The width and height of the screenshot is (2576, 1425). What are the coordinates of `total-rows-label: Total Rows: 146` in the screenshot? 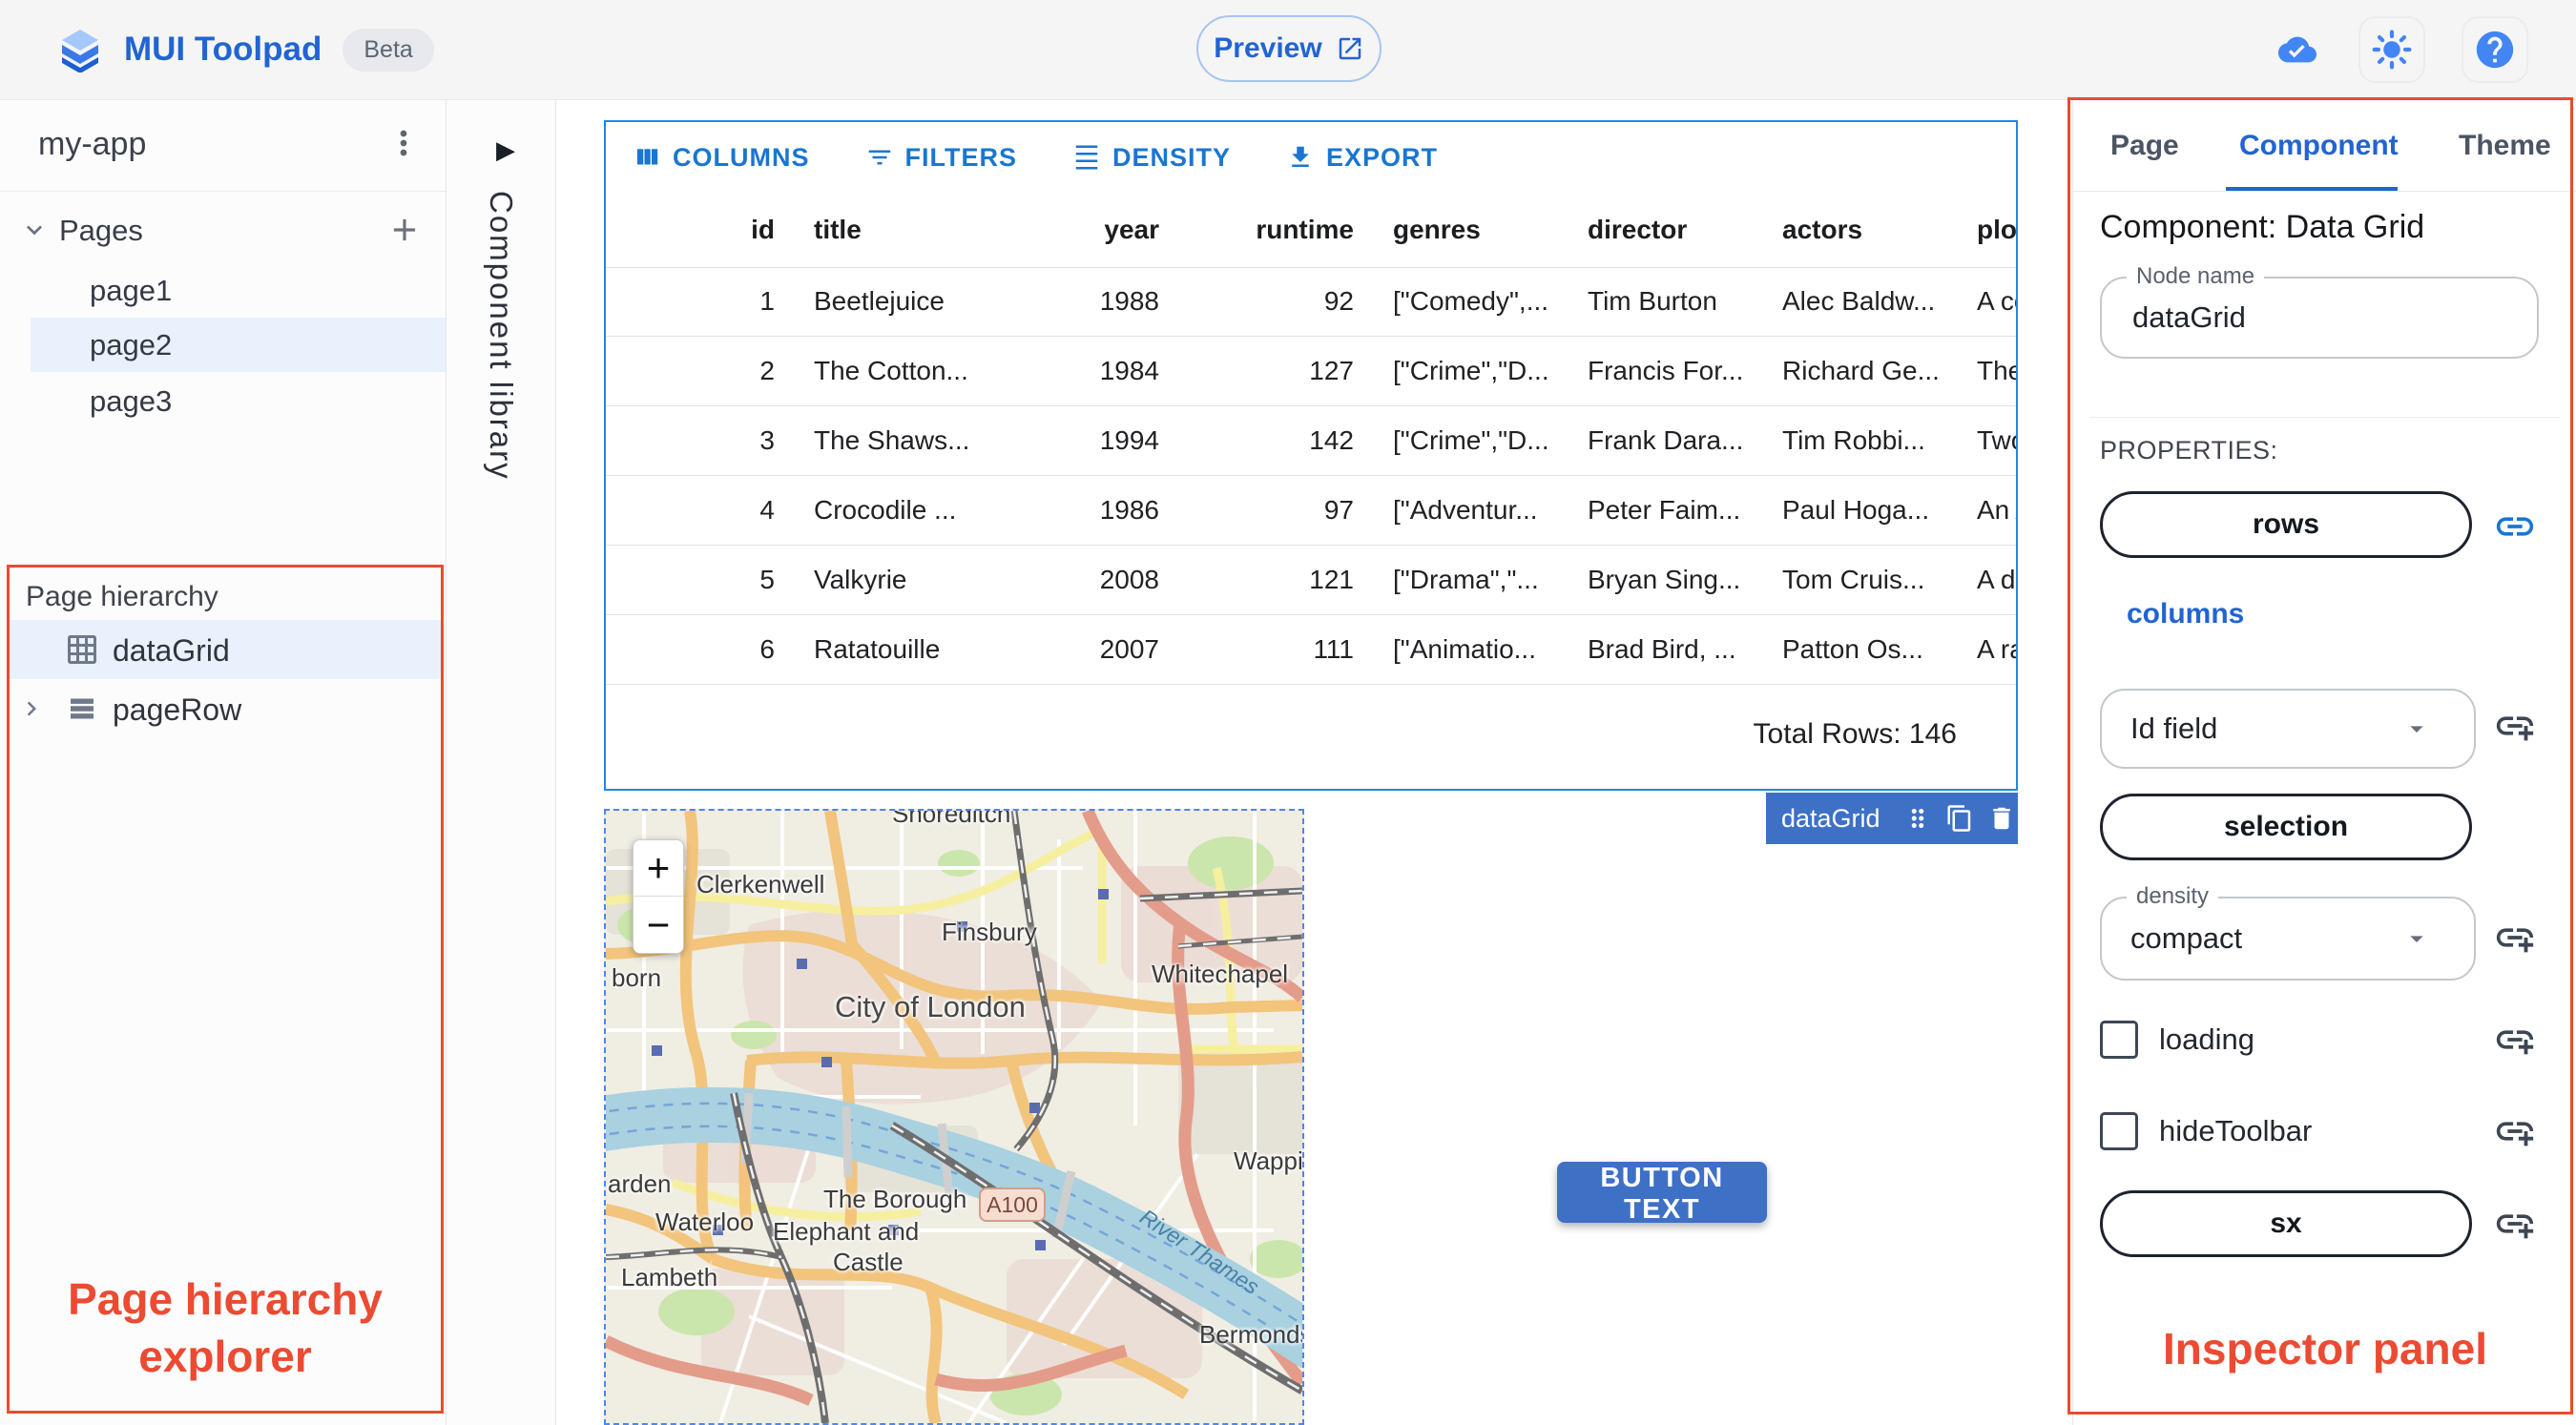 It's located at (1855, 733).